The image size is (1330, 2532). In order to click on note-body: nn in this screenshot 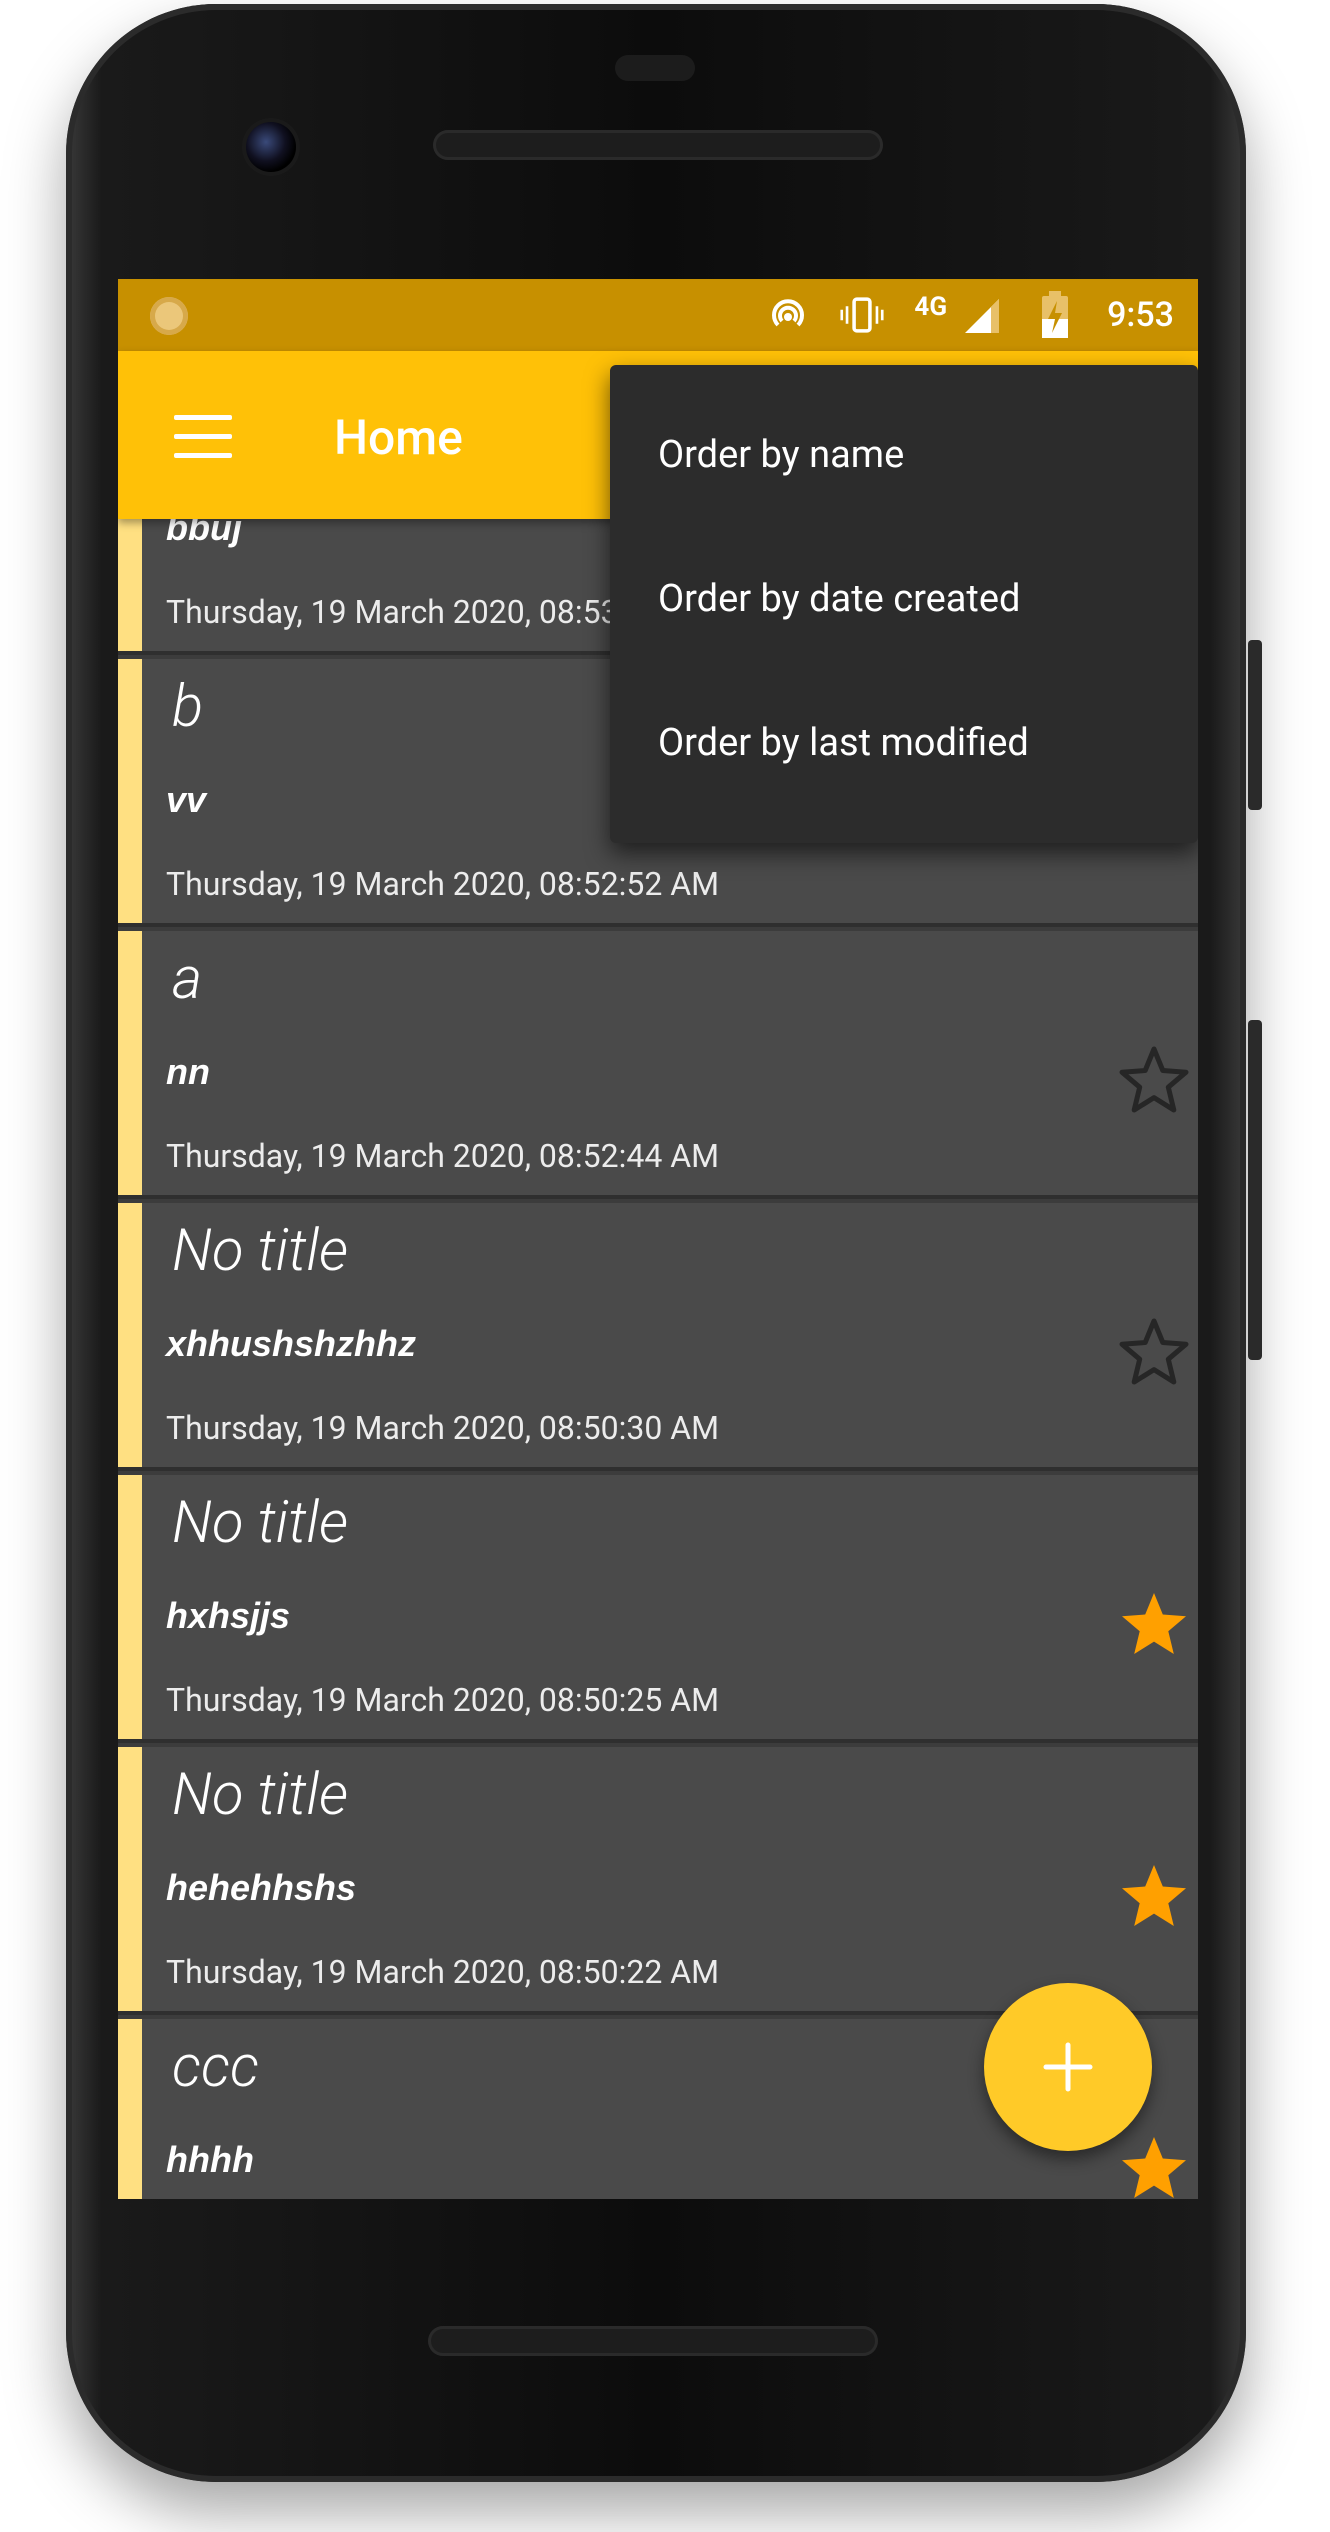, I will do `click(188, 1071)`.